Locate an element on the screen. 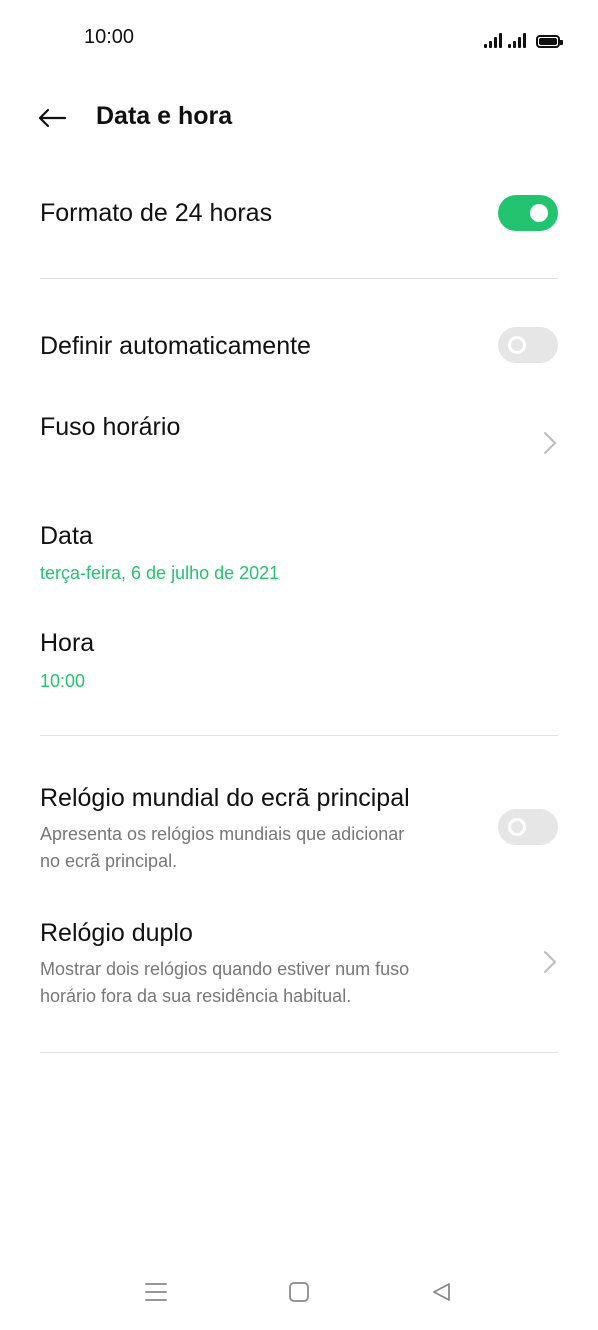  status-time: 10:00 is located at coordinates (109, 37).